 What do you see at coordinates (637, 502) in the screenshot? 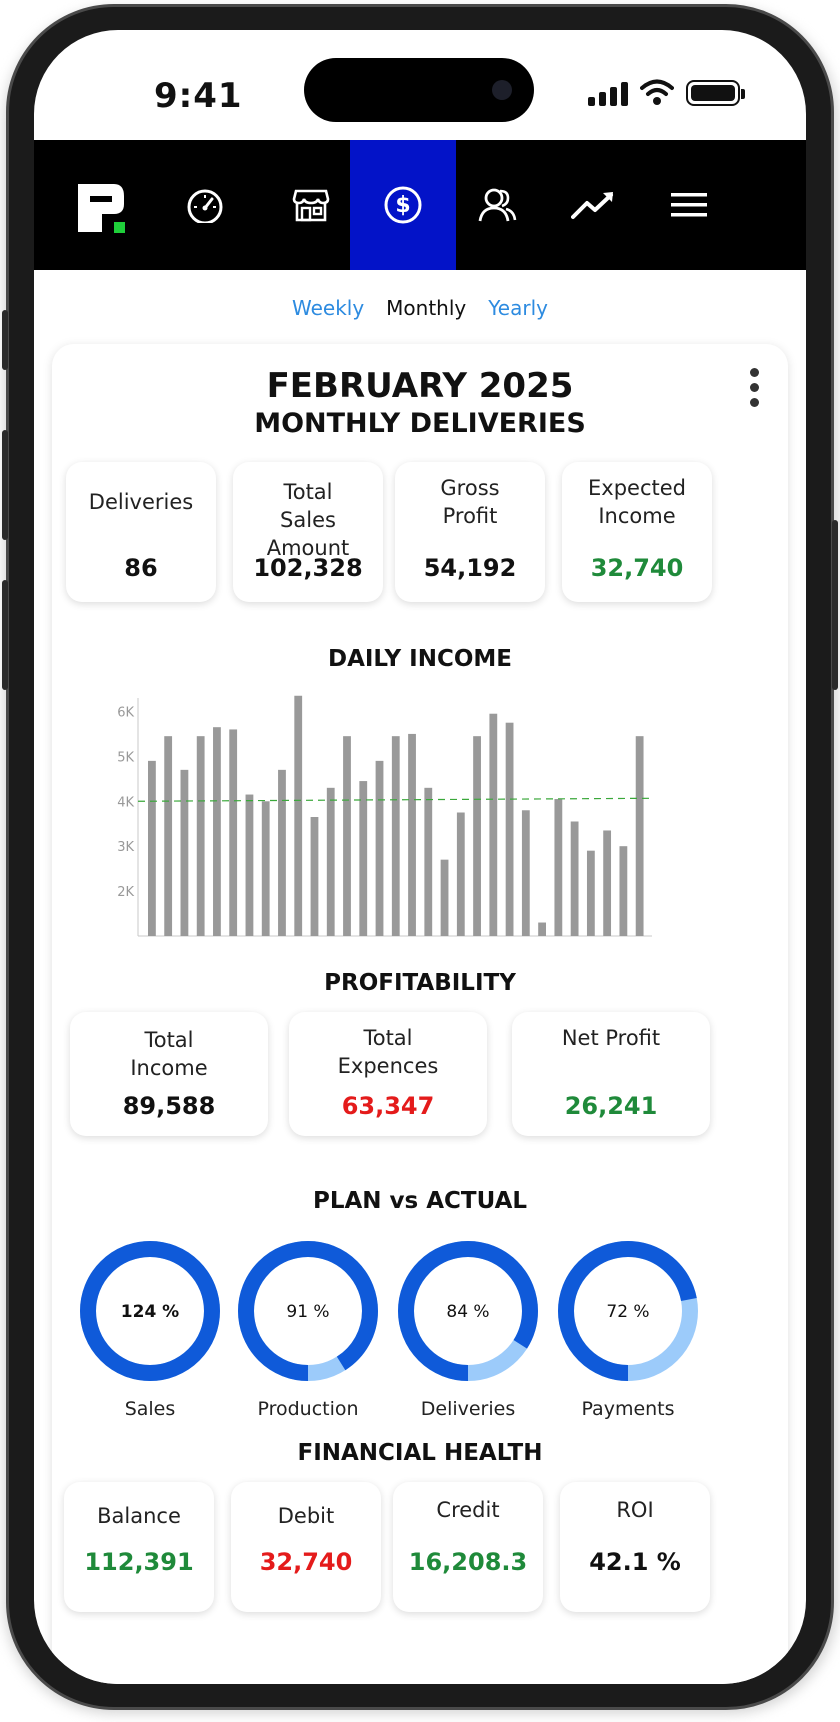
I see `kpi-label: Expected Income` at bounding box center [637, 502].